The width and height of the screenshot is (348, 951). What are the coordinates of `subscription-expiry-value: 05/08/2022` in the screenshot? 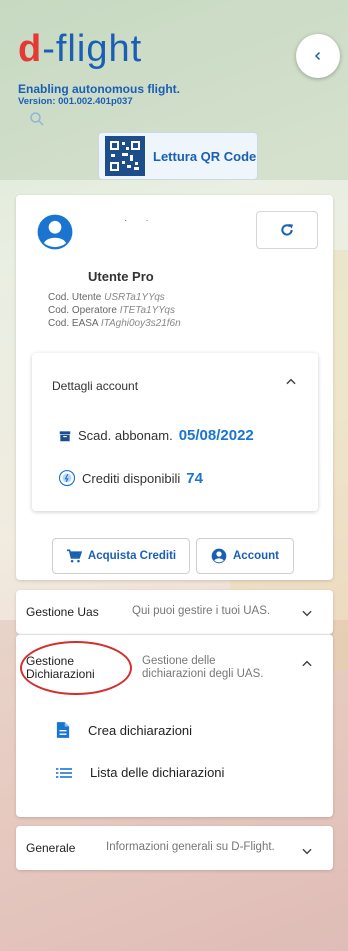 It's located at (216, 435).